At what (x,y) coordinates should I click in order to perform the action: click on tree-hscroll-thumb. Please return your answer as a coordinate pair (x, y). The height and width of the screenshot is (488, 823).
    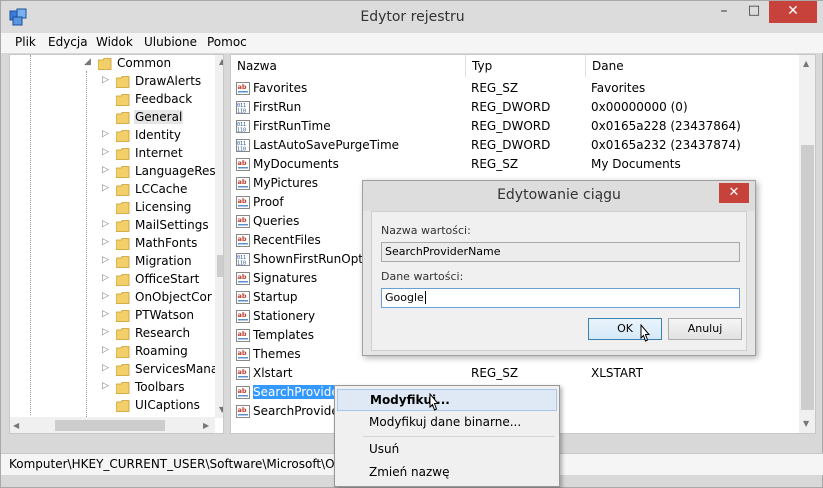
    Looking at the image, I should click on (110, 425).